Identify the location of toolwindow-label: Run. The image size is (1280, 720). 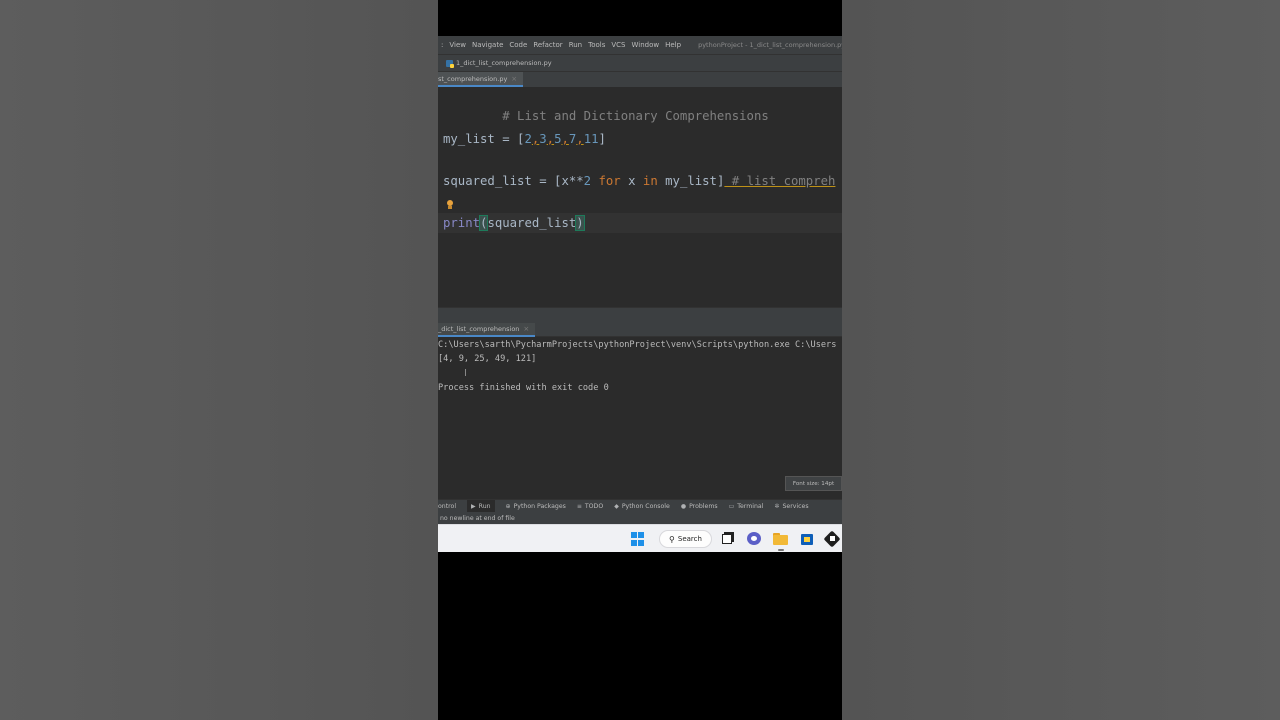
(484, 506).